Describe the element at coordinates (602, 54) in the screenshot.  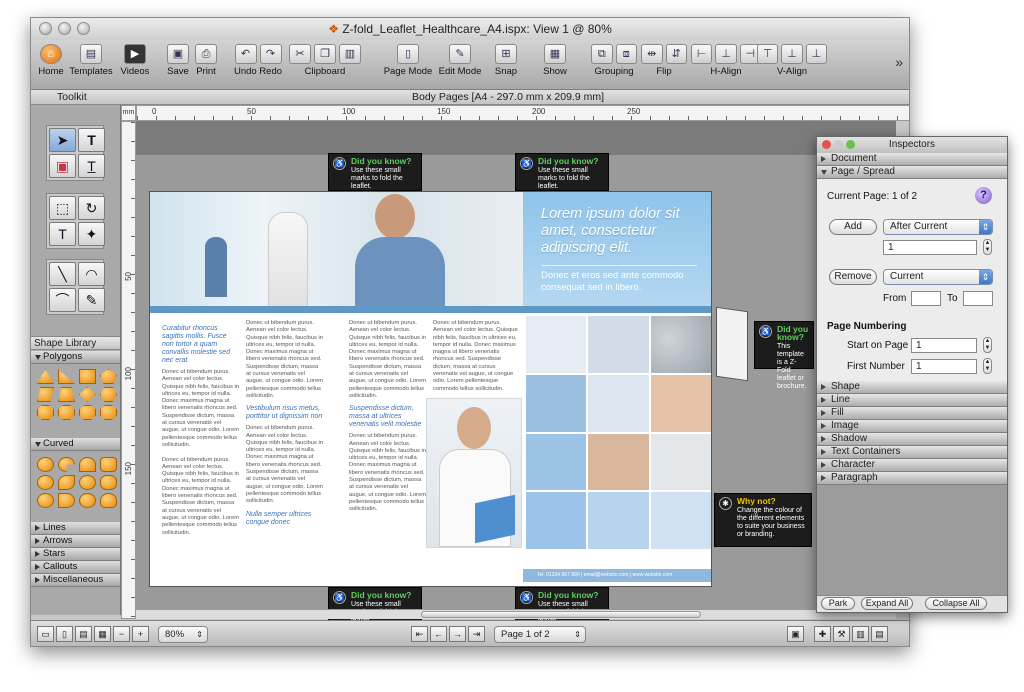
I see `group-icon: ⧉` at that location.